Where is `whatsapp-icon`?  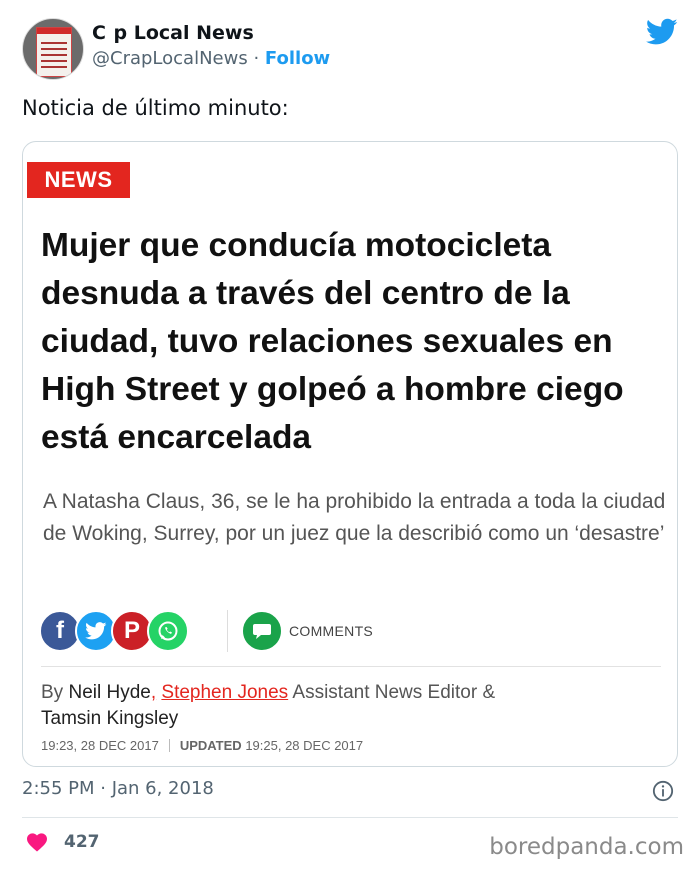 whatsapp-icon is located at coordinates (168, 631).